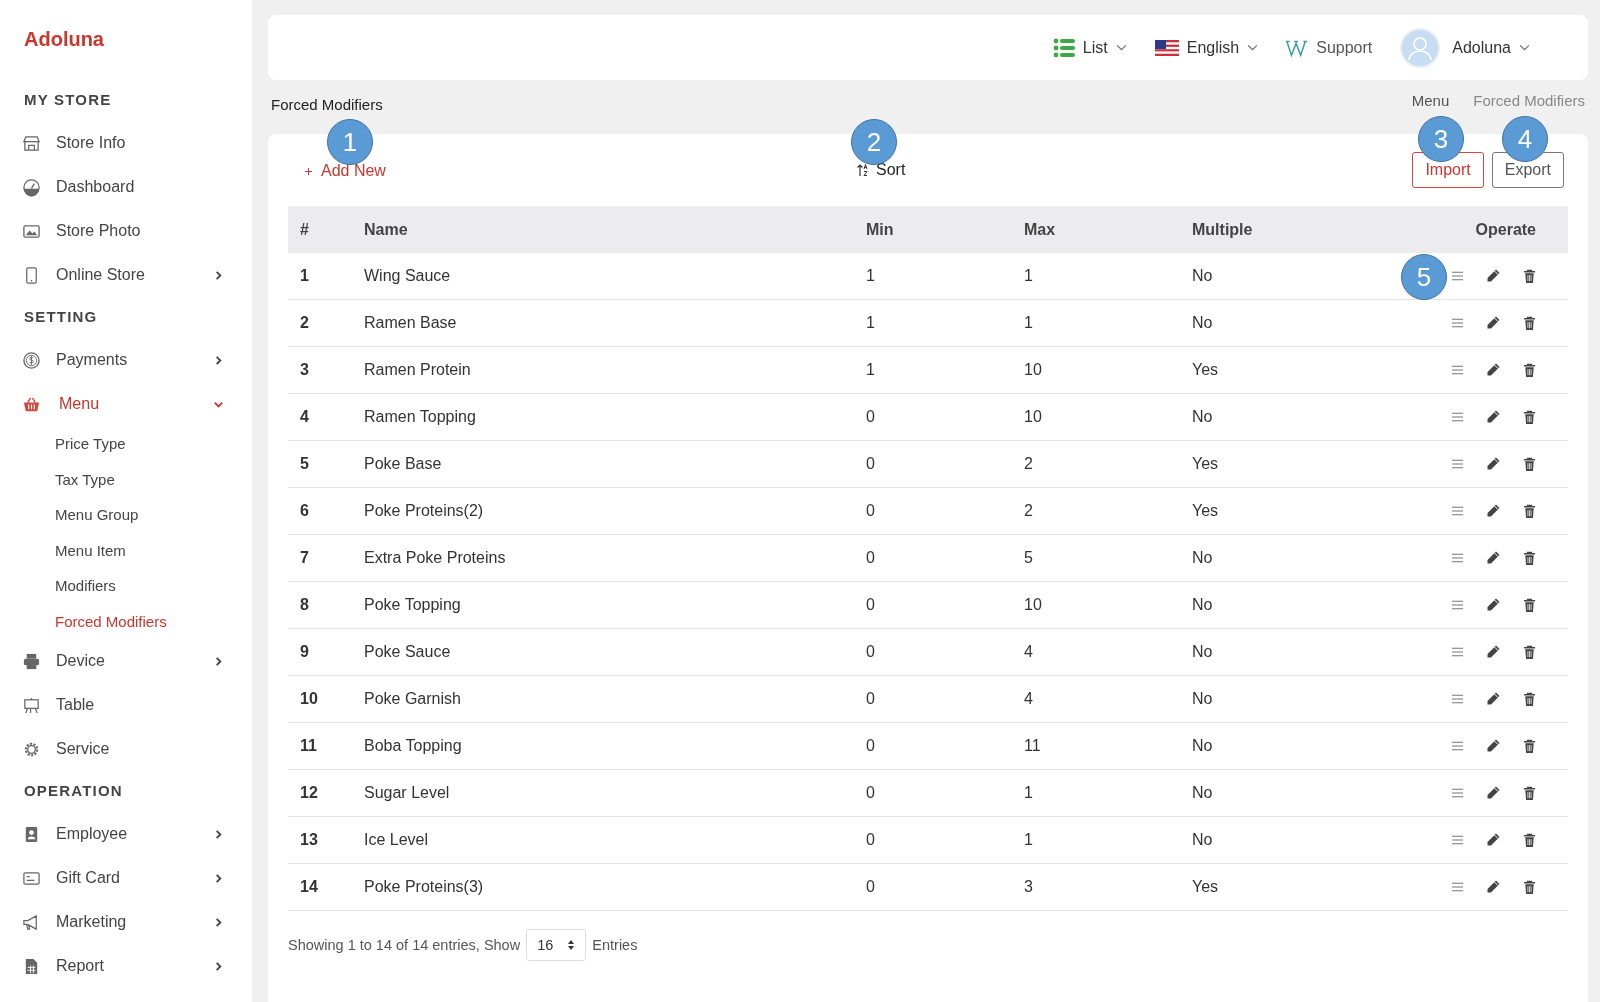 The height and width of the screenshot is (1002, 1600). Describe the element at coordinates (126, 360) in the screenshot. I see `sidebar-item: Payments` at that location.